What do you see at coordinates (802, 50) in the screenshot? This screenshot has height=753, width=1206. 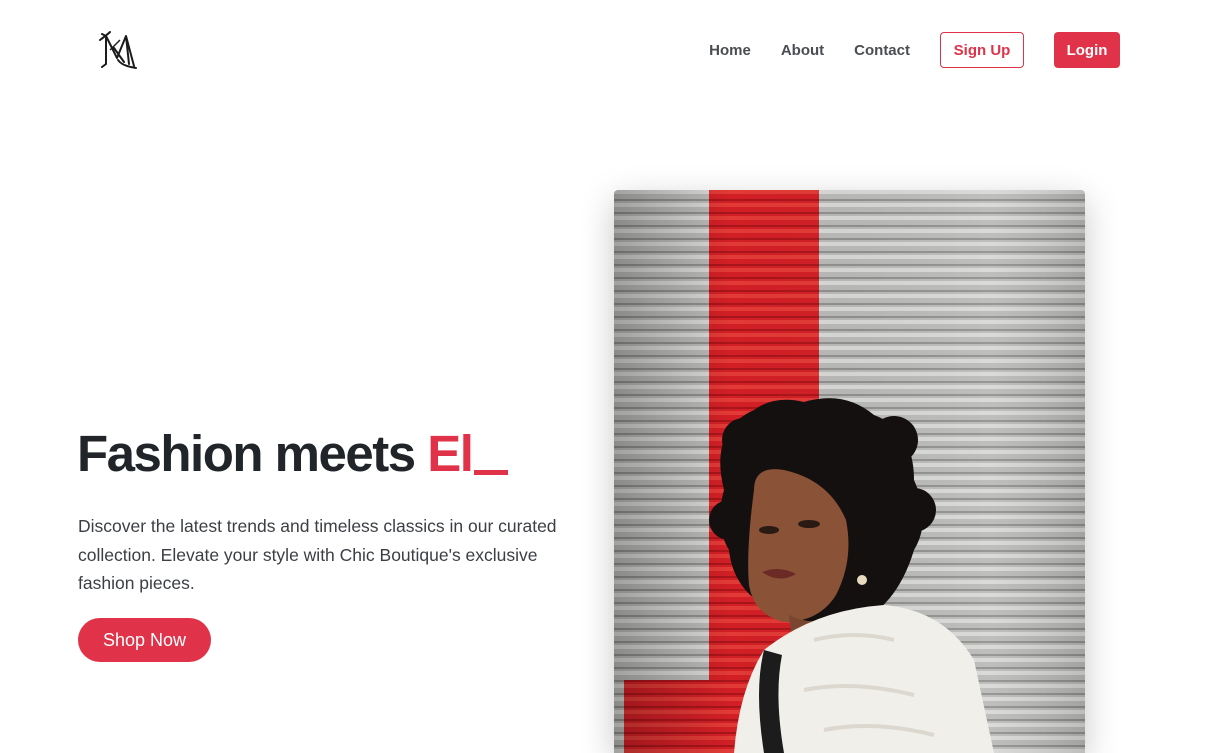 I see `nav-link-about: About` at bounding box center [802, 50].